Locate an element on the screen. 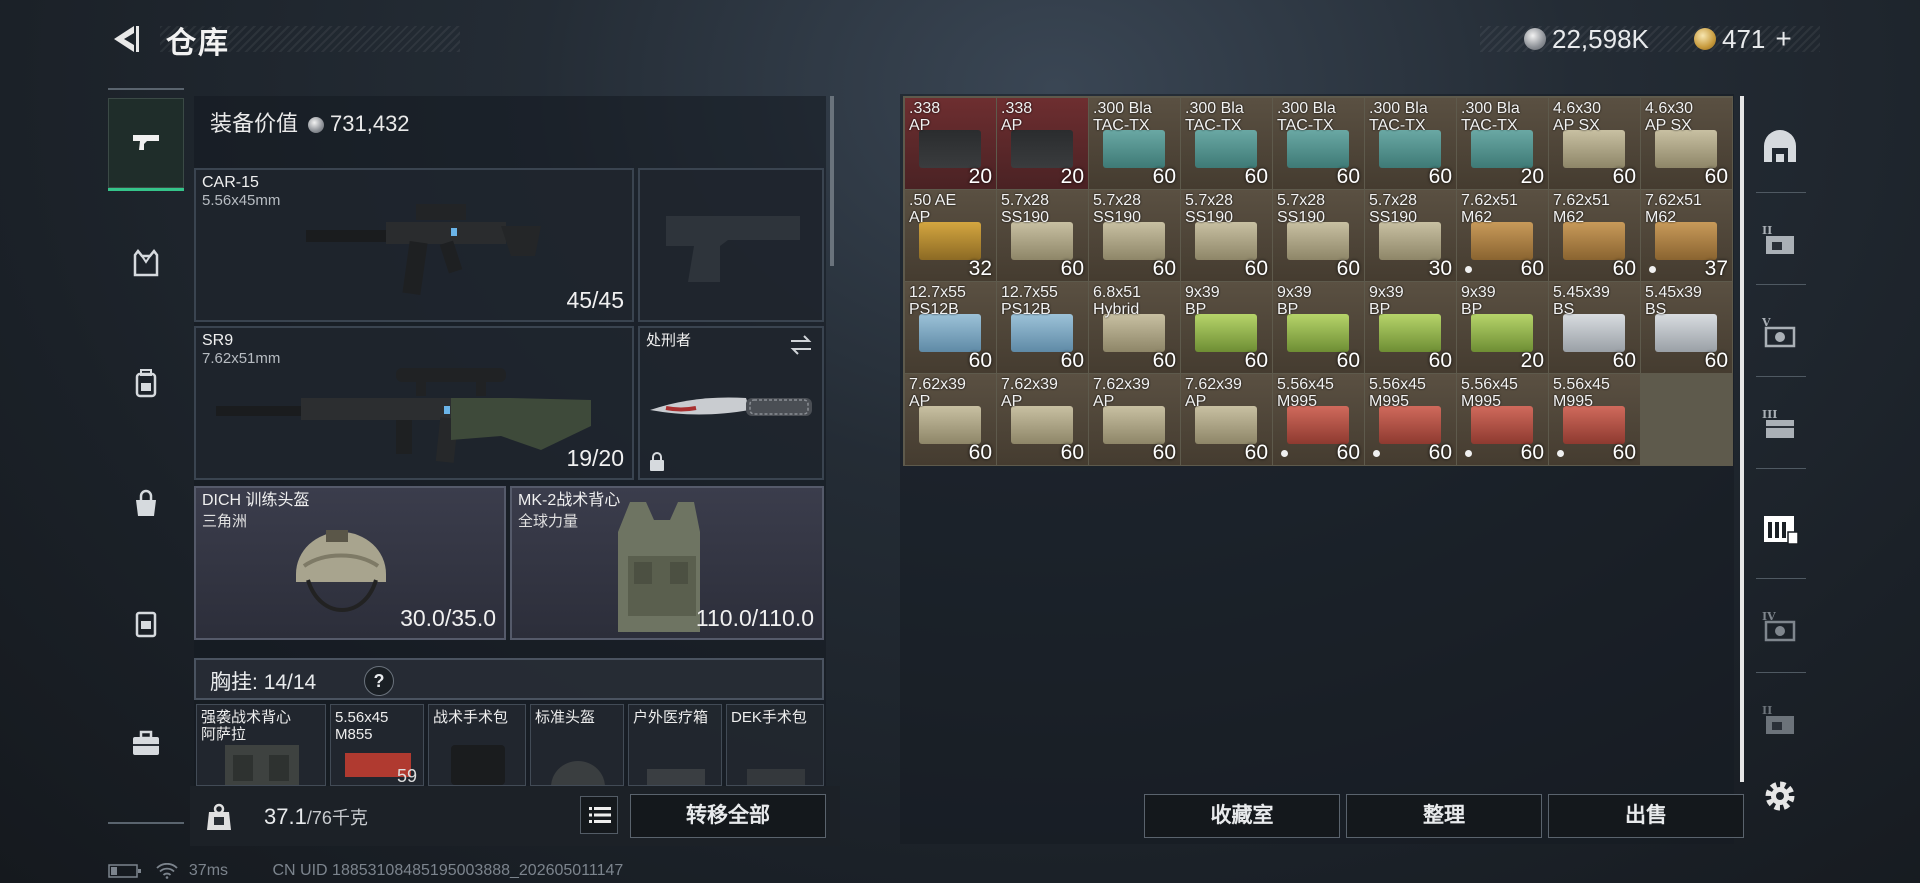 The image size is (1920, 883). transfer-all-button: 转移全部 is located at coordinates (728, 816).